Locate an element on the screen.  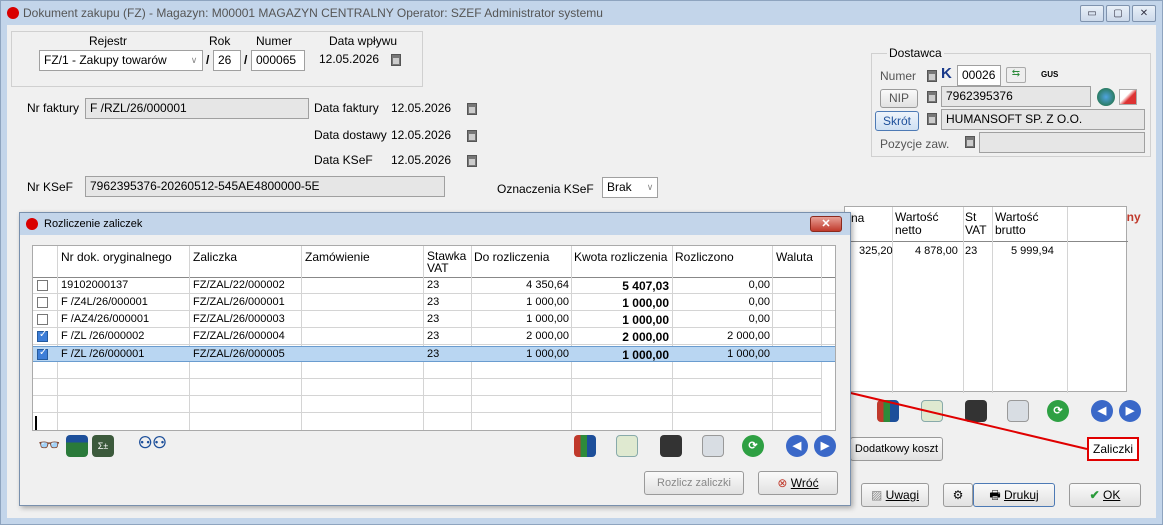
column-header: Kwota rozliczenia is located at coordinates (620, 257).